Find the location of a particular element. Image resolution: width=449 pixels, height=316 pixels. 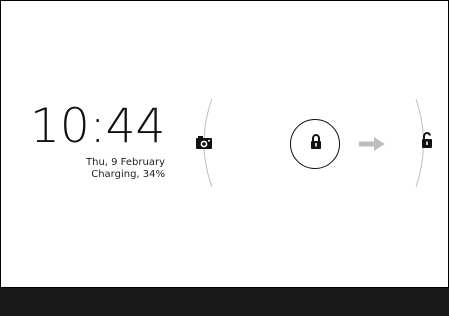

lock-handle is located at coordinates (315, 144).